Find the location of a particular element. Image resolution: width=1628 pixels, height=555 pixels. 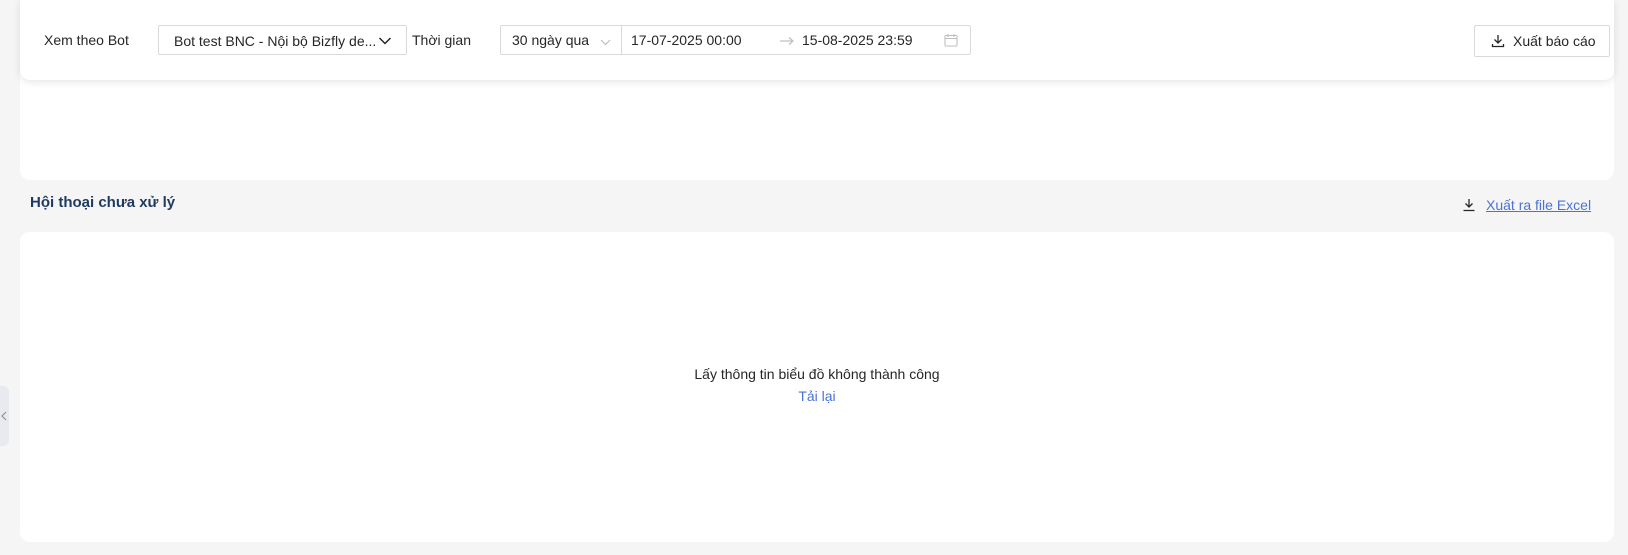

section-title: Hội thoại chưa xử lý is located at coordinates (103, 202).